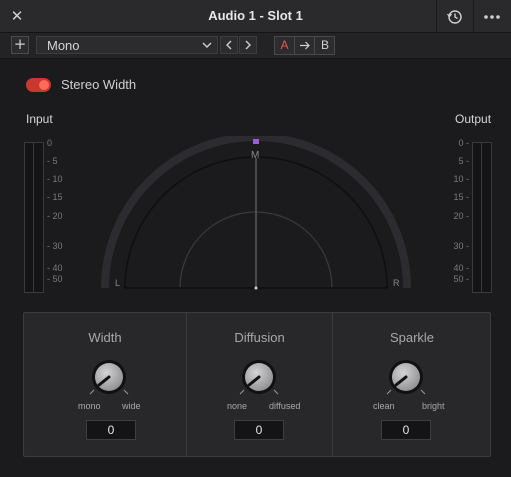  What do you see at coordinates (109, 377) in the screenshot?
I see `width-knob` at bounding box center [109, 377].